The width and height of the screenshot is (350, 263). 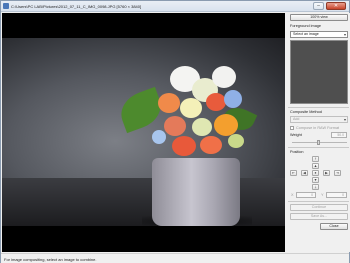 I want to click on move-left-button: ◀, so click(x=304, y=173).